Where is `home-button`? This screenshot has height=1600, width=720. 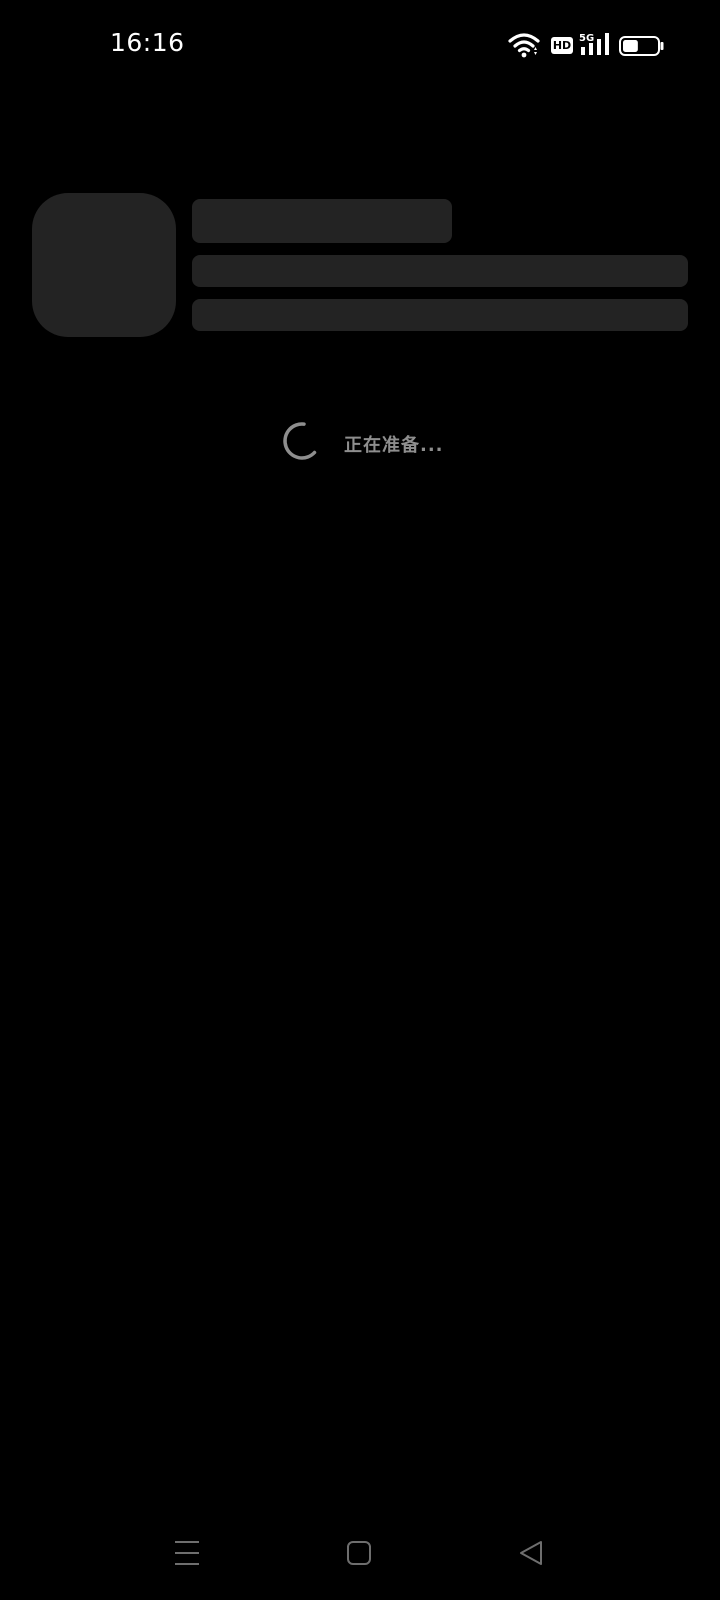 home-button is located at coordinates (359, 1555).